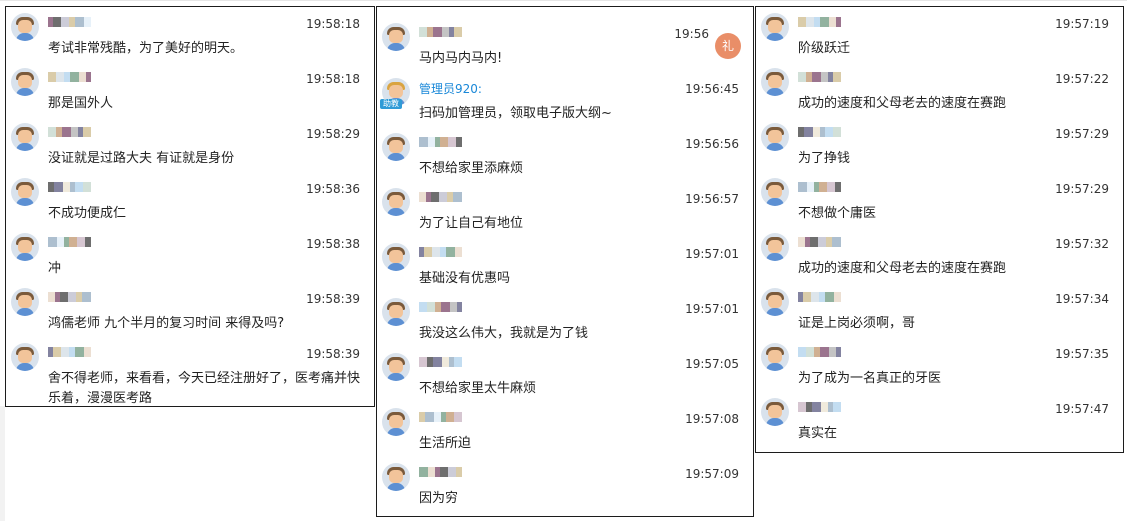  Describe the element at coordinates (939, 419) in the screenshot. I see `chat-message: 19:57:47 真实在` at that location.